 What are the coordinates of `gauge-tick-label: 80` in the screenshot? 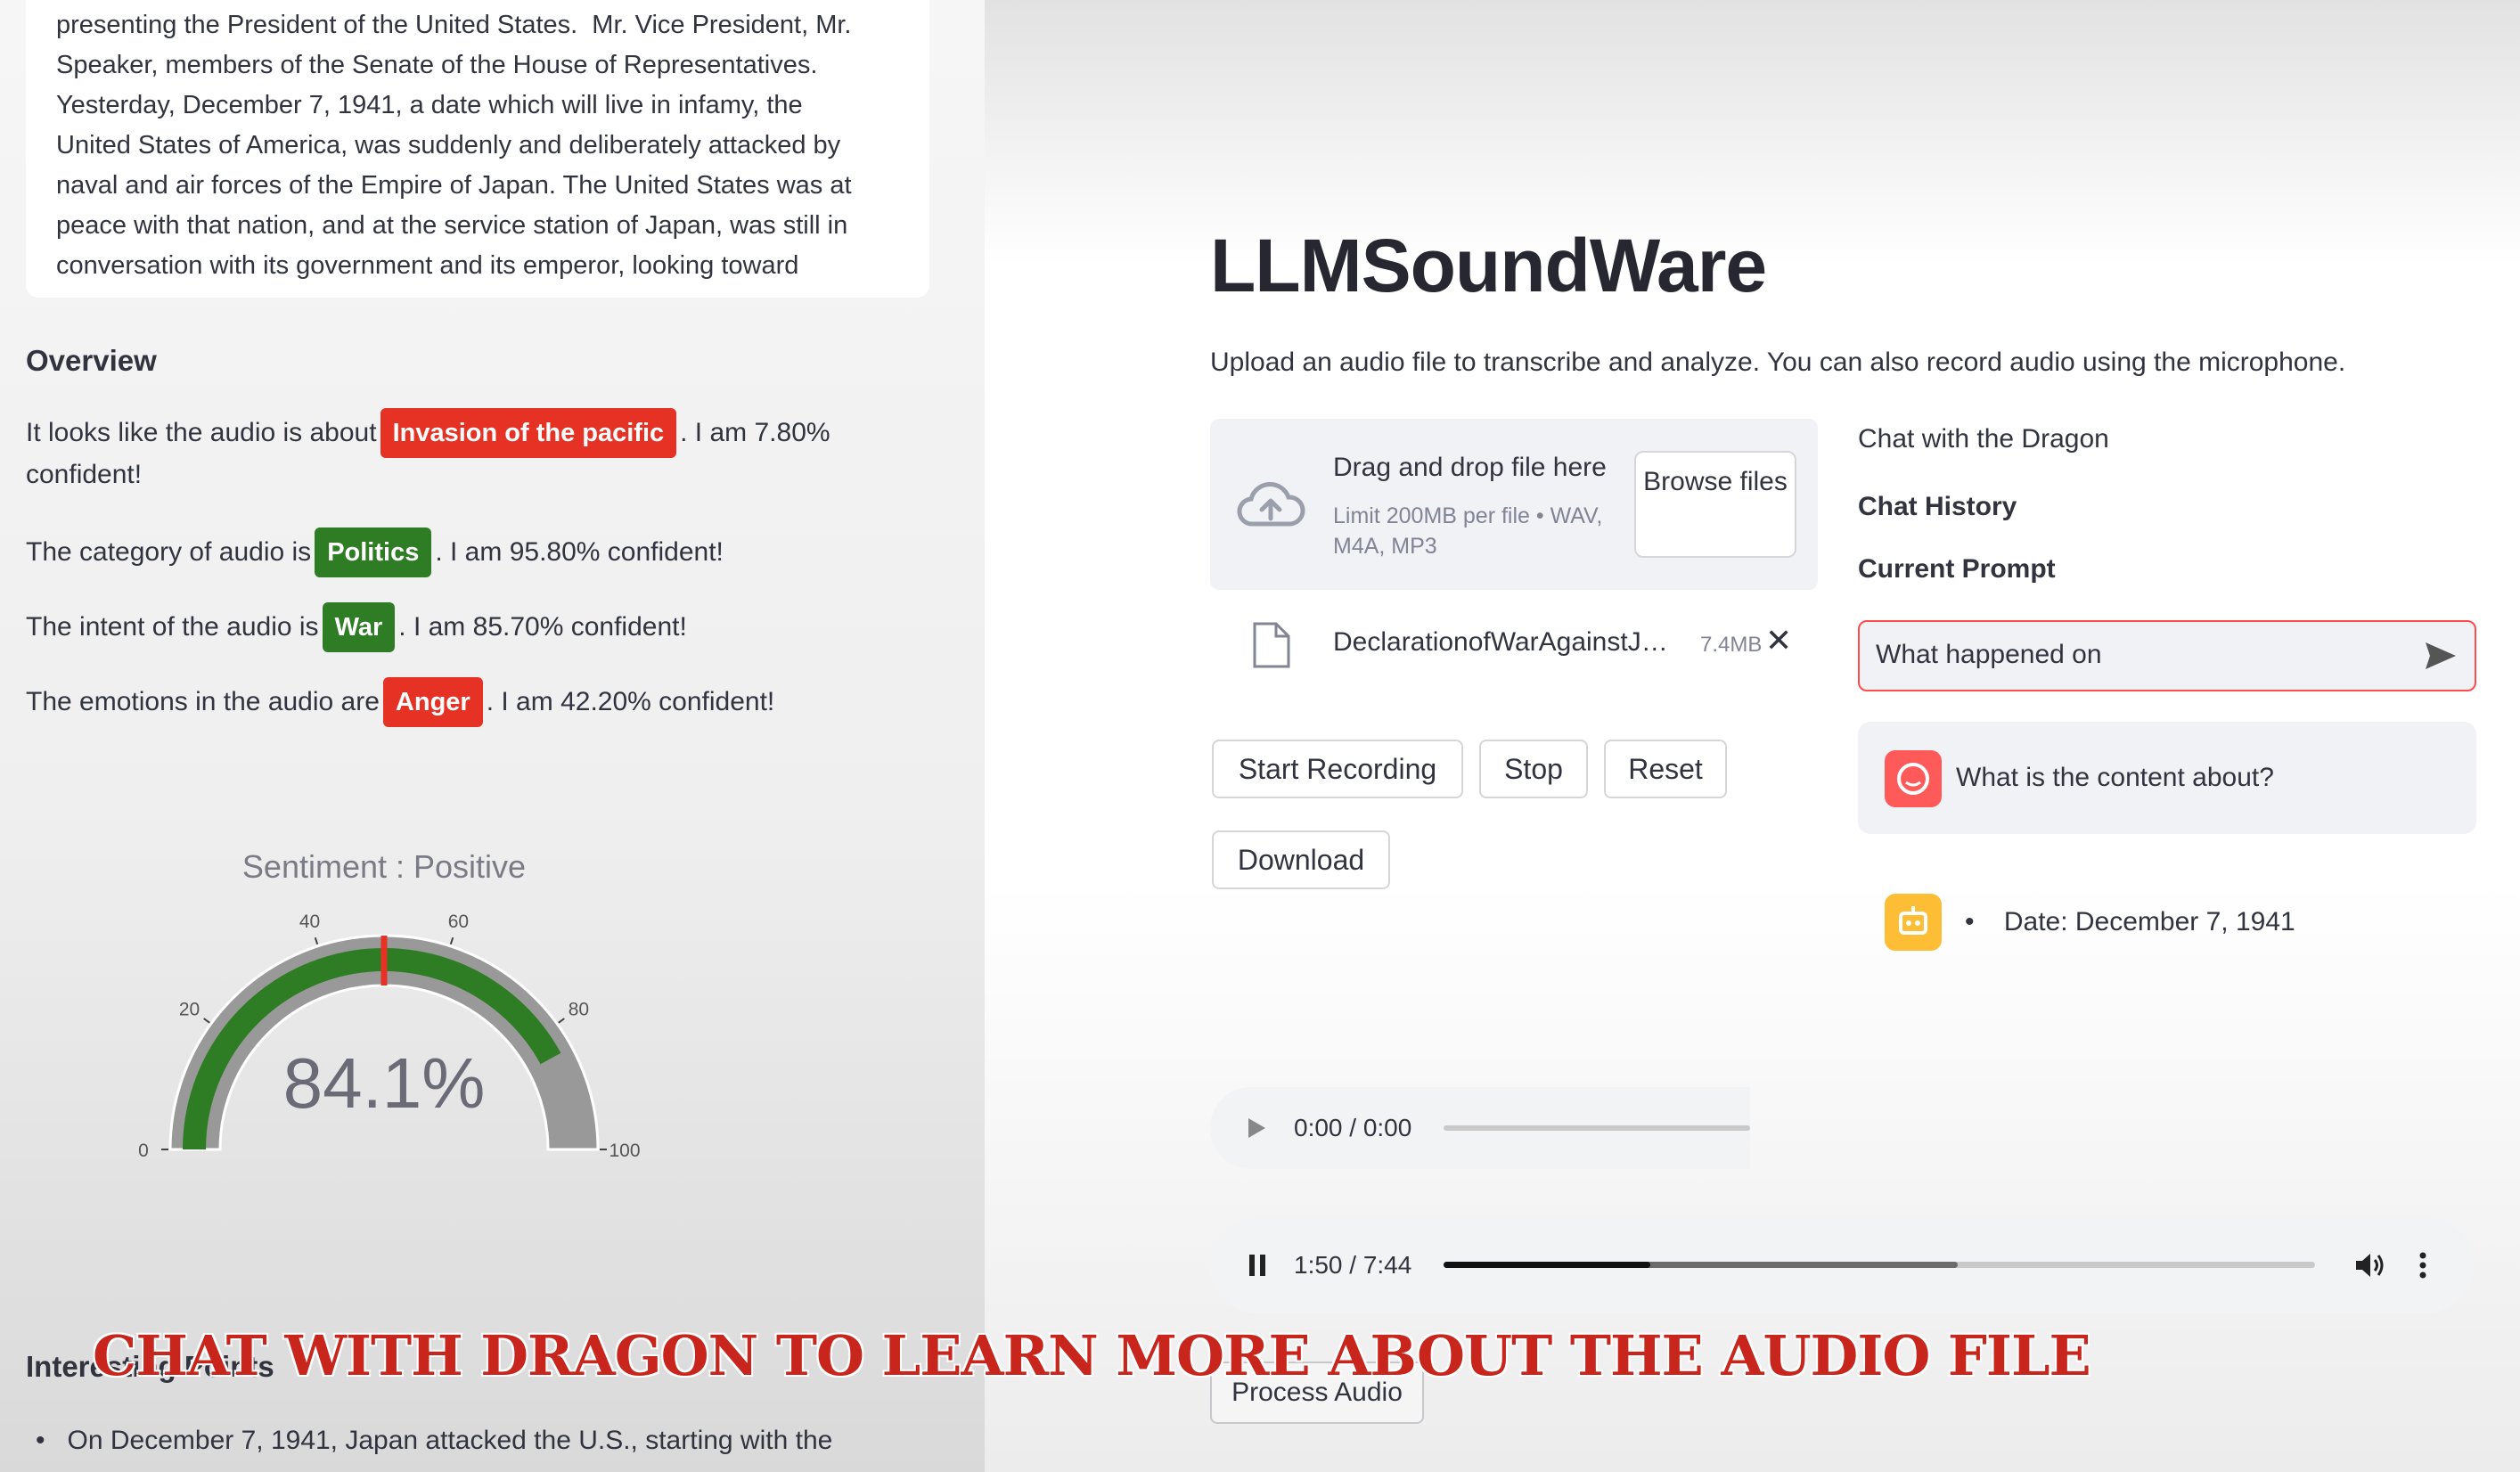 It's located at (579, 1009).